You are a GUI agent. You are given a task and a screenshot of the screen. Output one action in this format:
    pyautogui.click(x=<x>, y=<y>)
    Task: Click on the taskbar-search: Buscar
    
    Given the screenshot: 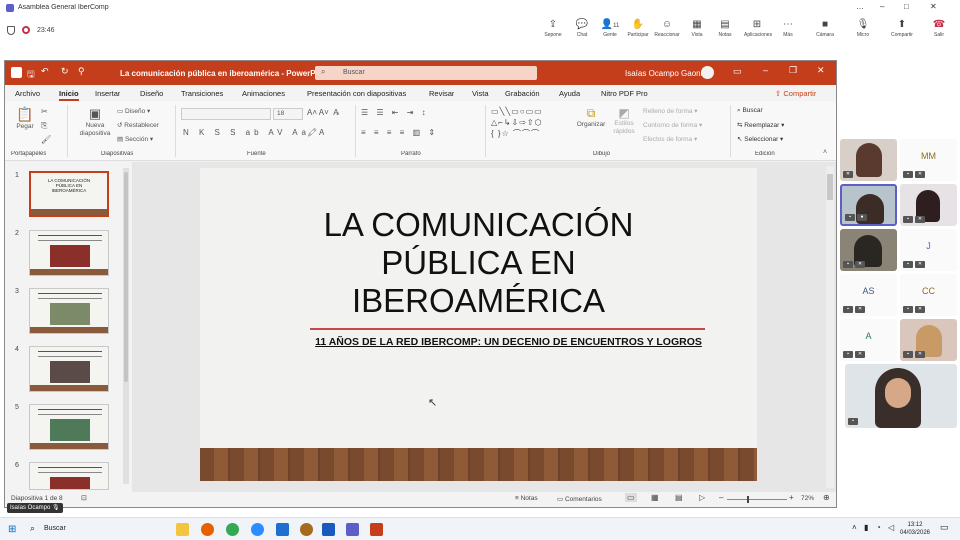 What is the action you would take?
    pyautogui.click(x=55, y=528)
    